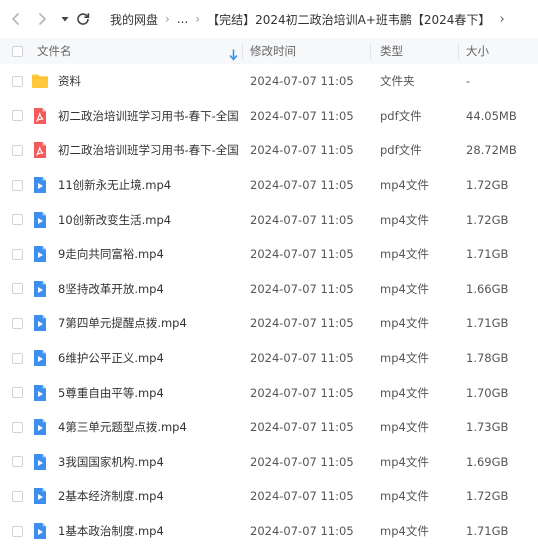 The height and width of the screenshot is (550, 538). I want to click on sort-arrow-icon, so click(233, 52).